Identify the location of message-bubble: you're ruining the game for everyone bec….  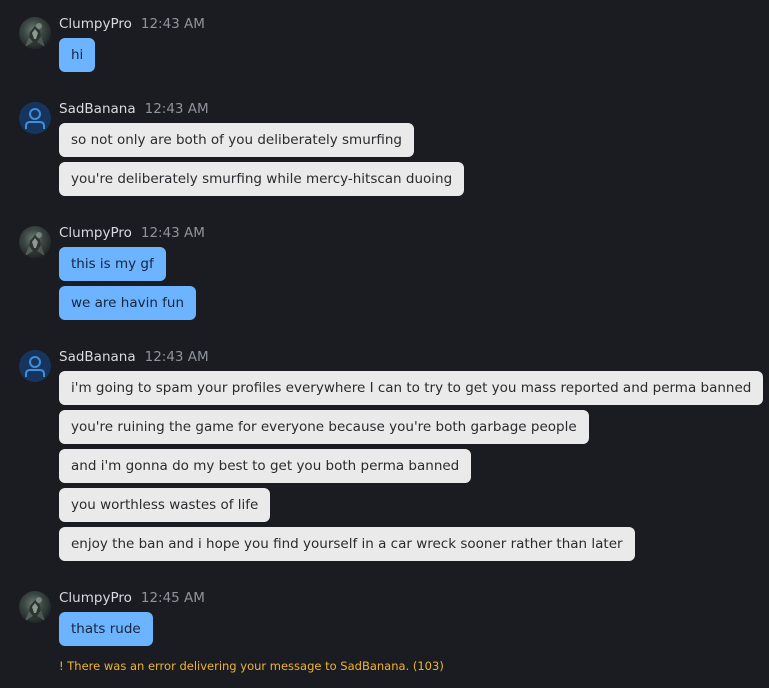
(324, 427).